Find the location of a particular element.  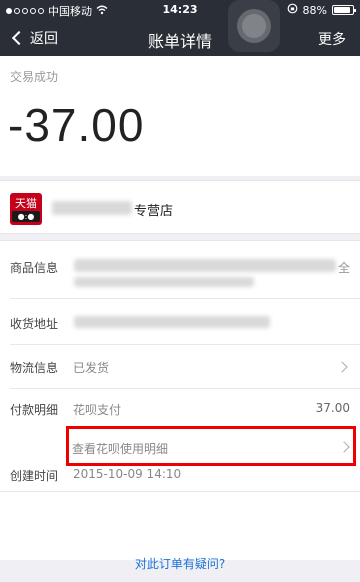

created-time-label: 创建时间 is located at coordinates (34, 476).